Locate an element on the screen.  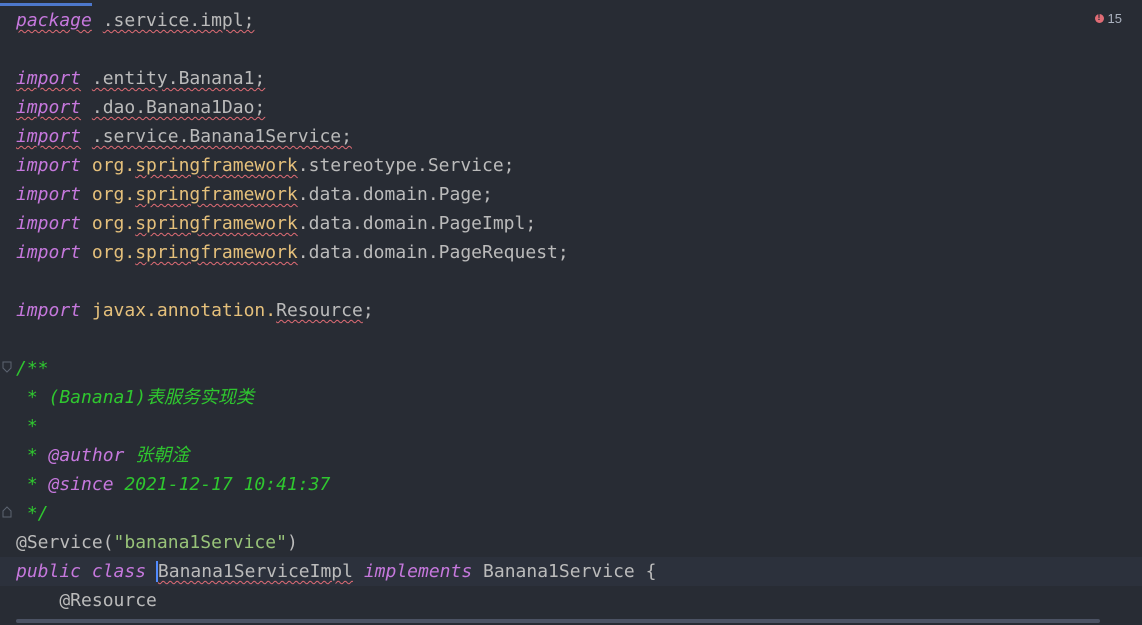
code-token: "banana1Service" is located at coordinates (200, 542).